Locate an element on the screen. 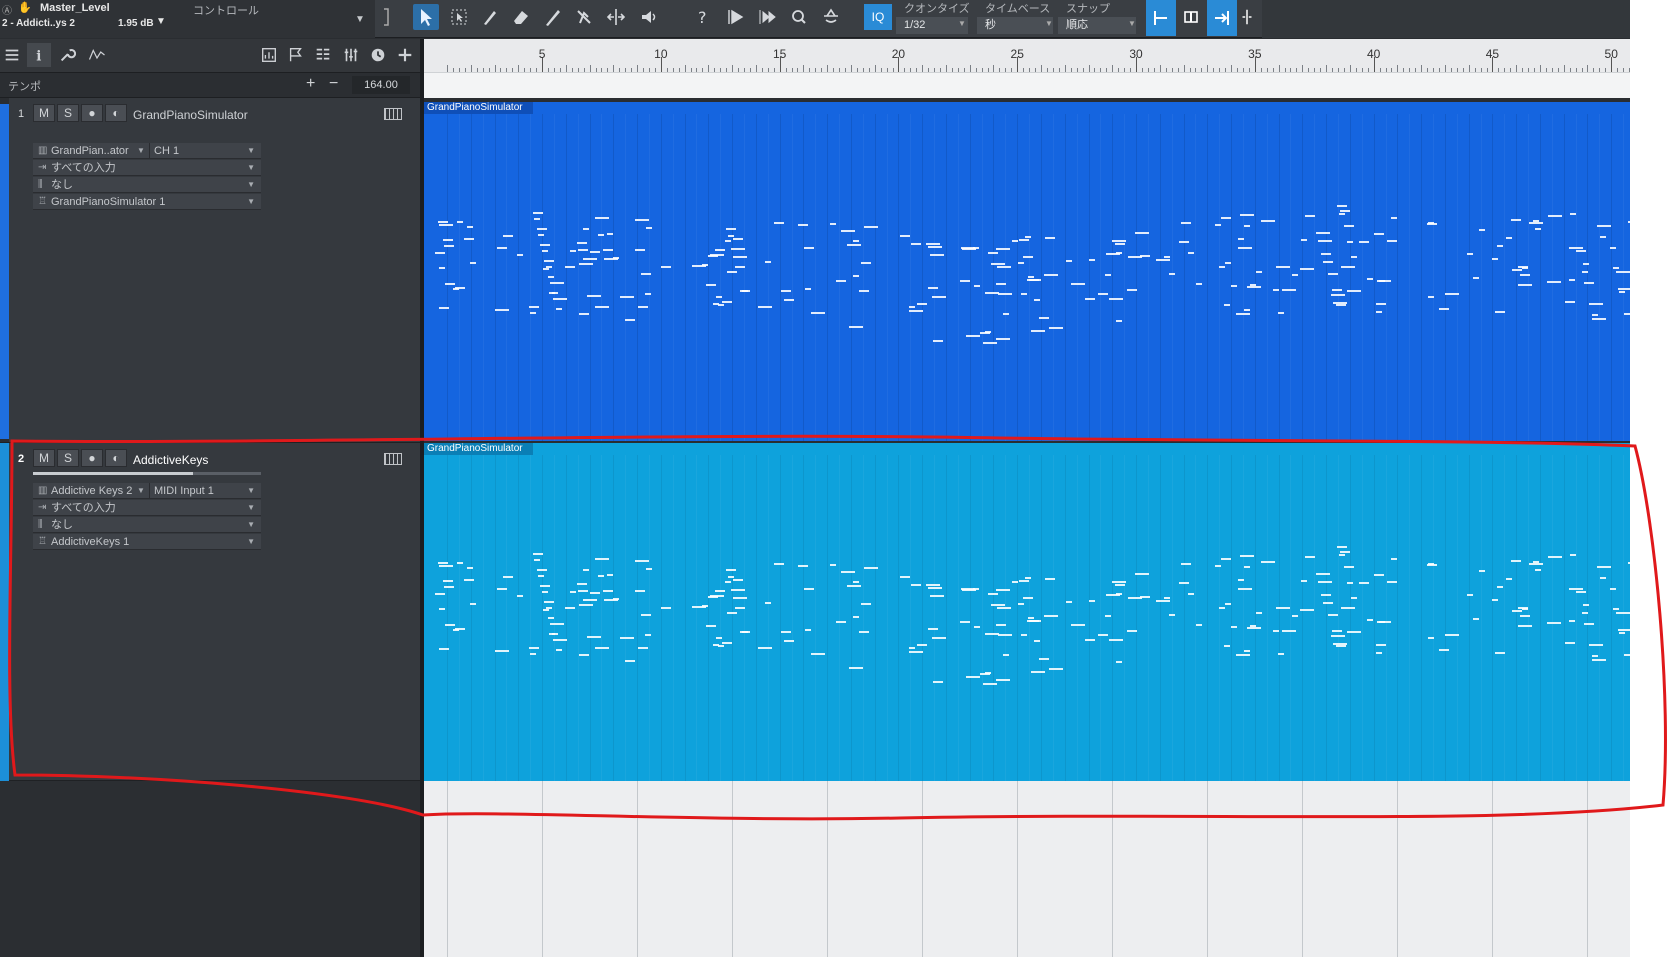 This screenshot has height=957, width=1675. mute-tool-icon is located at coordinates (584, 17).